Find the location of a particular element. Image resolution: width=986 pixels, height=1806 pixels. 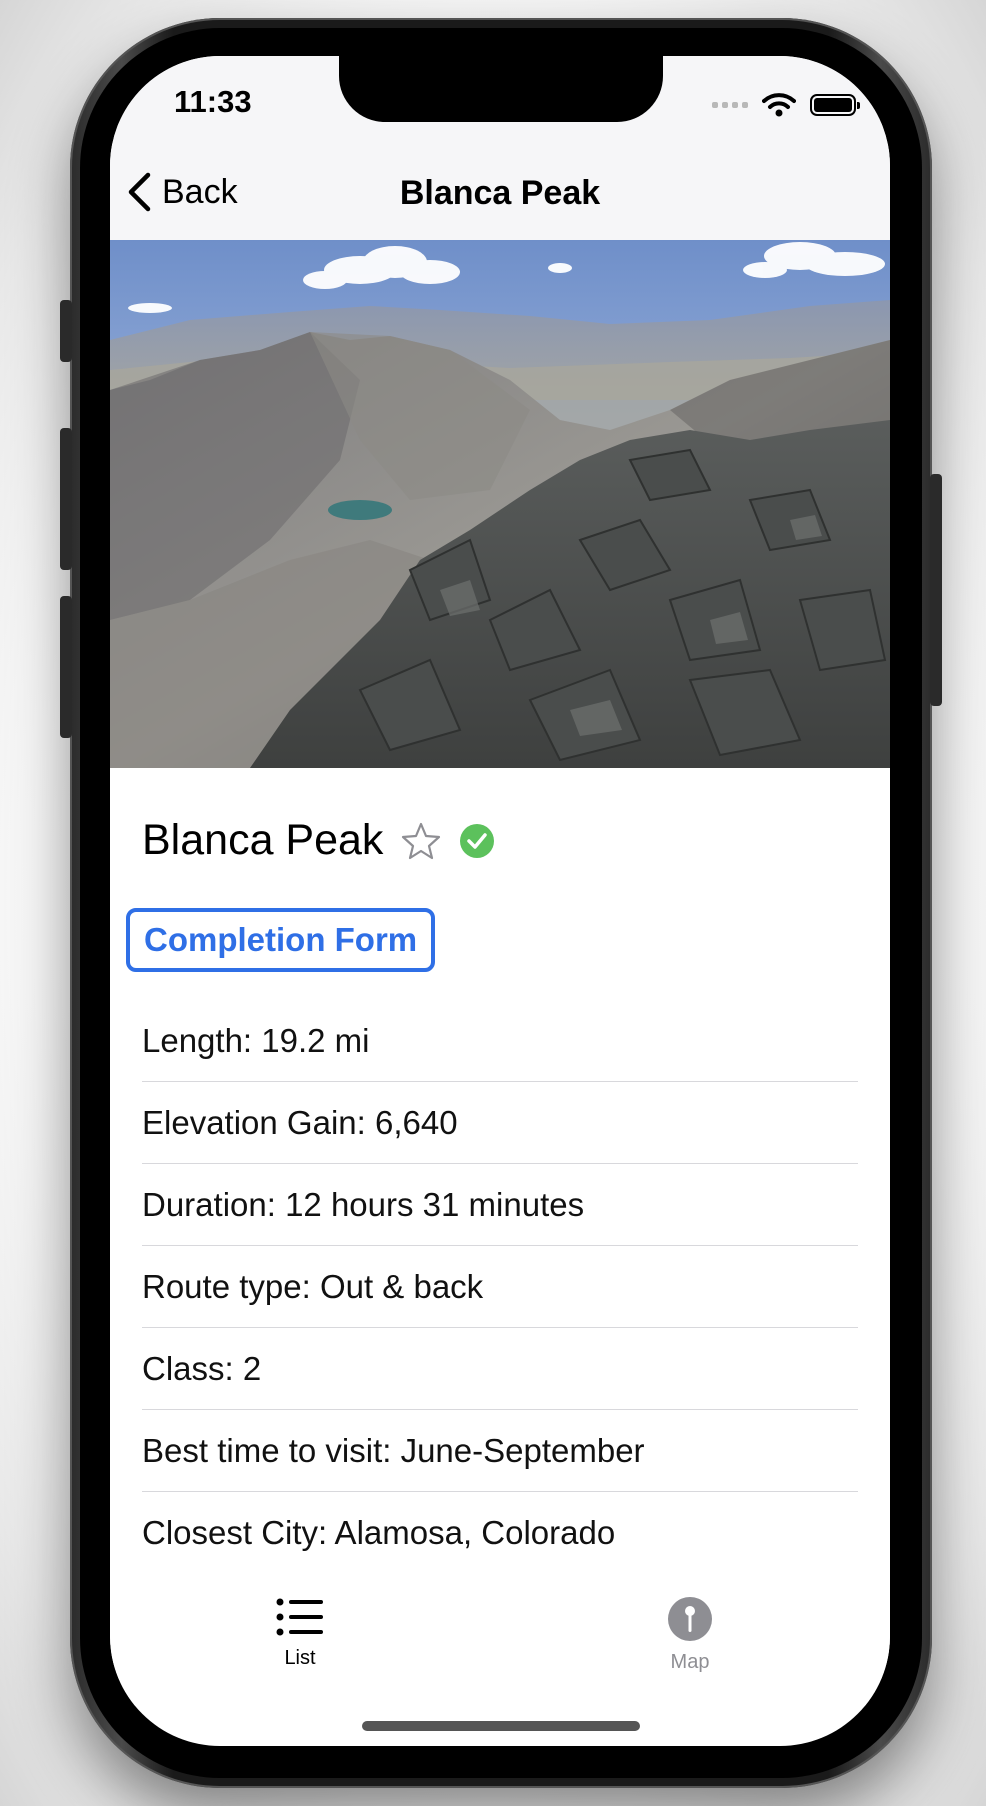

checkmark-circle-icon is located at coordinates (477, 840).